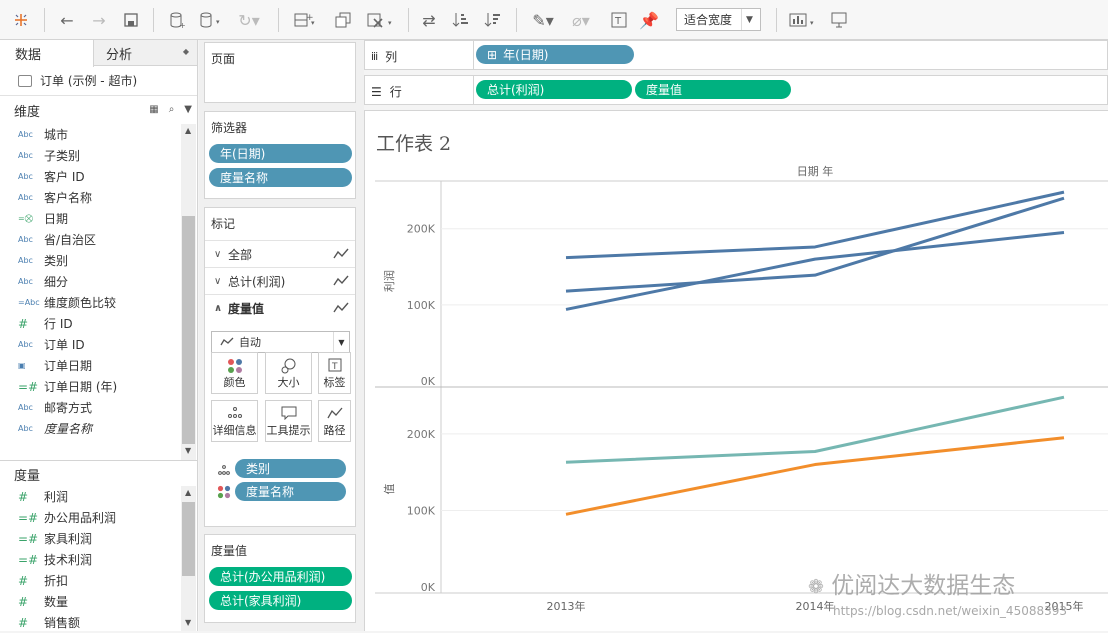  I want to click on path-button: 路径, so click(334, 421).